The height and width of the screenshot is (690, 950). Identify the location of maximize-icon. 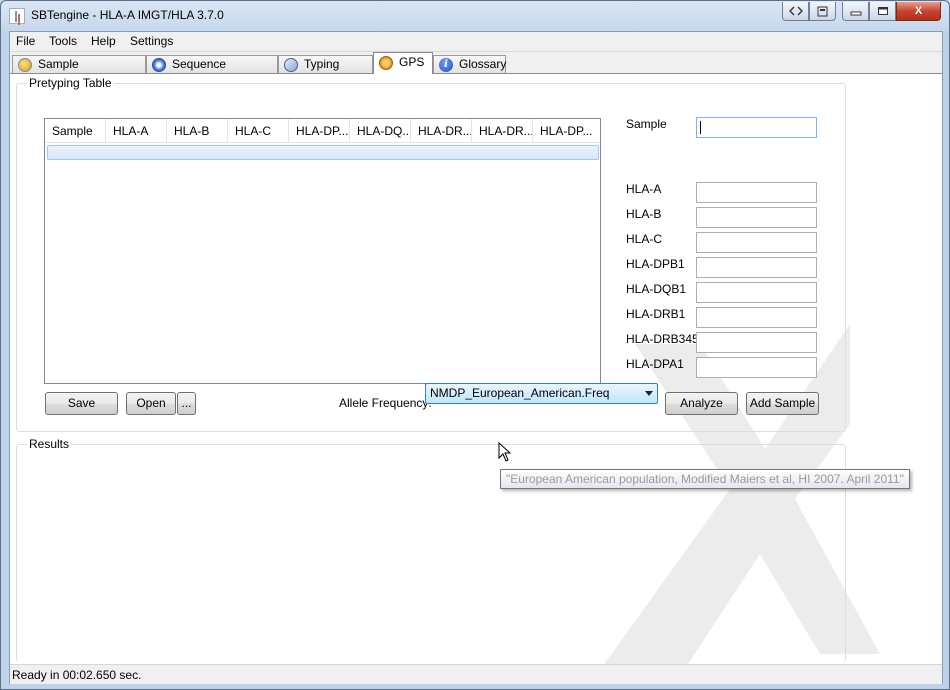
(882, 11).